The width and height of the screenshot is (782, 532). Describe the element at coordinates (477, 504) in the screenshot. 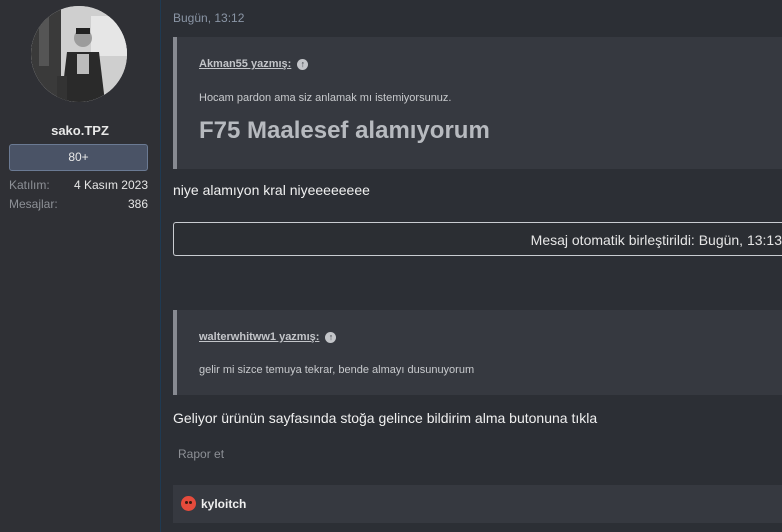

I see `reaction-bar: kyloitch` at that location.